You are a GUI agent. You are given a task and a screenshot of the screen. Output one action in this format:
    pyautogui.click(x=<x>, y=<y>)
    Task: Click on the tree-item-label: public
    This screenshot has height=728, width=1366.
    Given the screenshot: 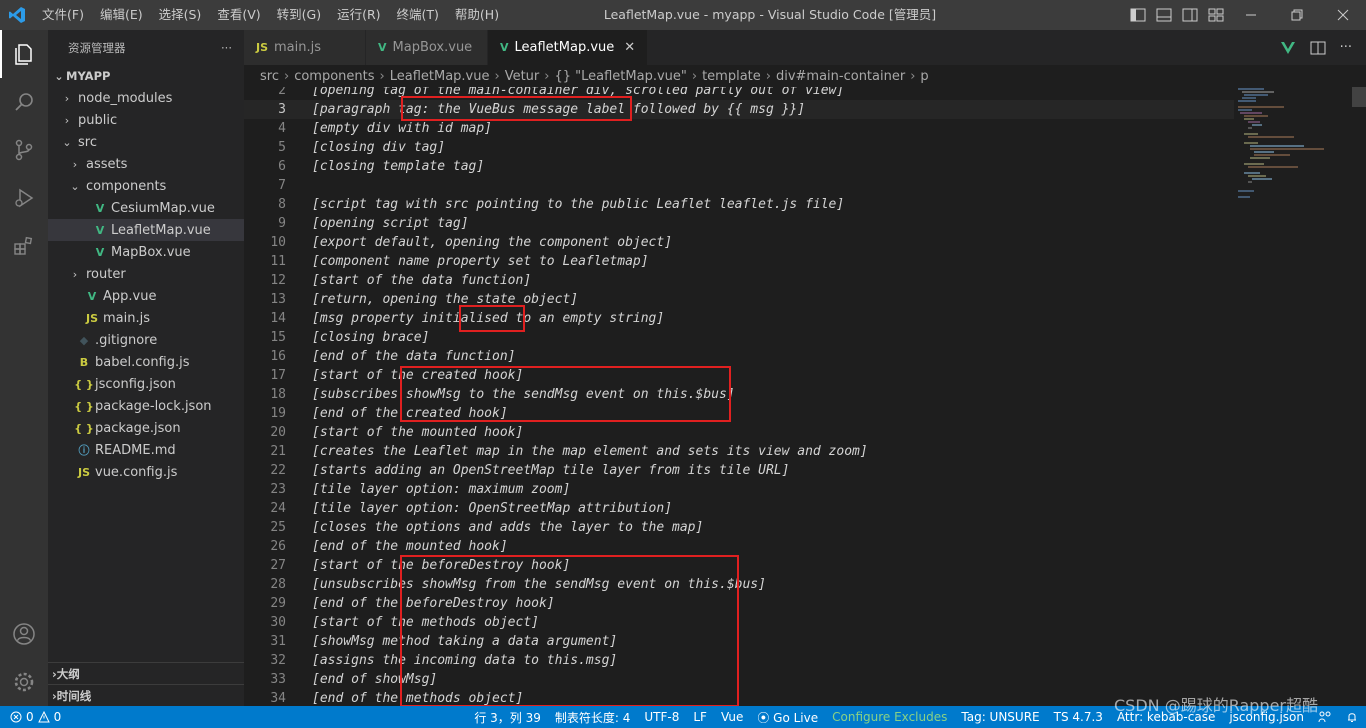 What is the action you would take?
    pyautogui.click(x=98, y=120)
    